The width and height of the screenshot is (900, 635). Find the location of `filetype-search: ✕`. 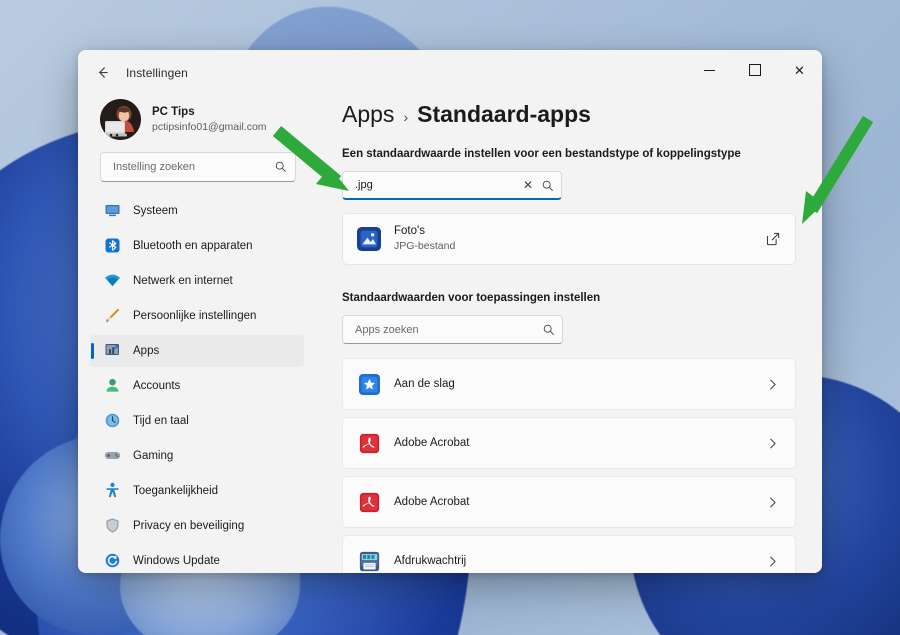

filetype-search: ✕ is located at coordinates (452, 185).